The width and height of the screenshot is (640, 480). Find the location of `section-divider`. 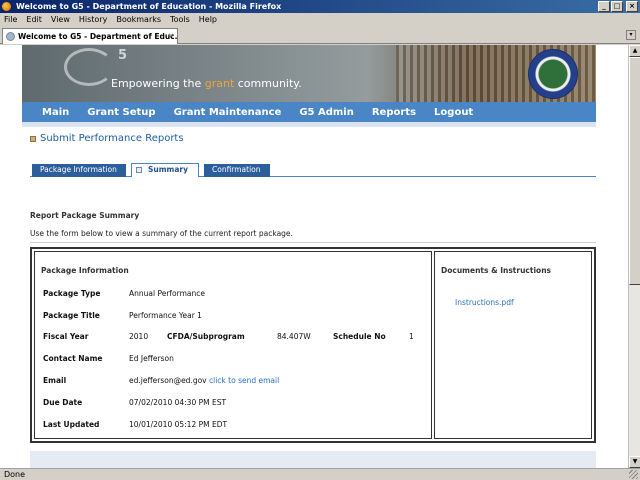

section-divider is located at coordinates (313, 242).